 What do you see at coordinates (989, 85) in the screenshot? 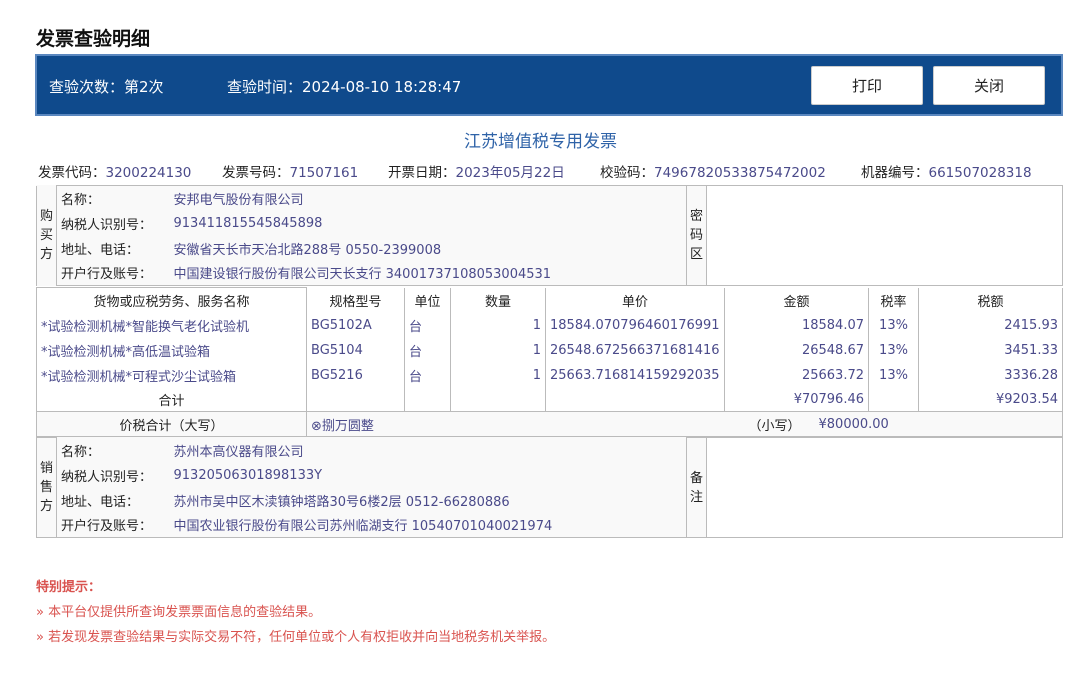
I see `close-button: 关闭` at bounding box center [989, 85].